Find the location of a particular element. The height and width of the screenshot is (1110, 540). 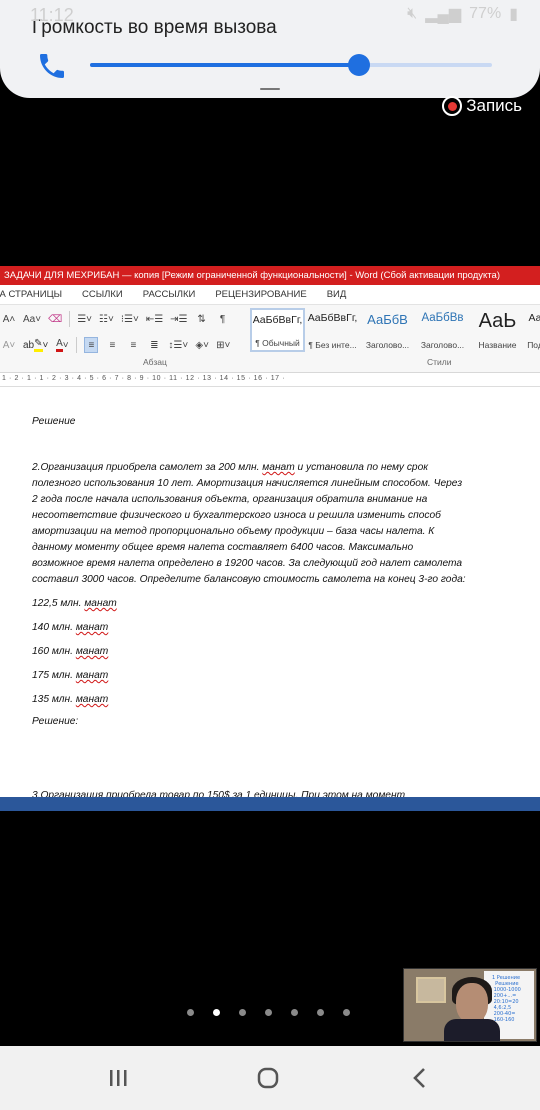

line-spacing-icon: ↕☰˅ is located at coordinates (178, 345).